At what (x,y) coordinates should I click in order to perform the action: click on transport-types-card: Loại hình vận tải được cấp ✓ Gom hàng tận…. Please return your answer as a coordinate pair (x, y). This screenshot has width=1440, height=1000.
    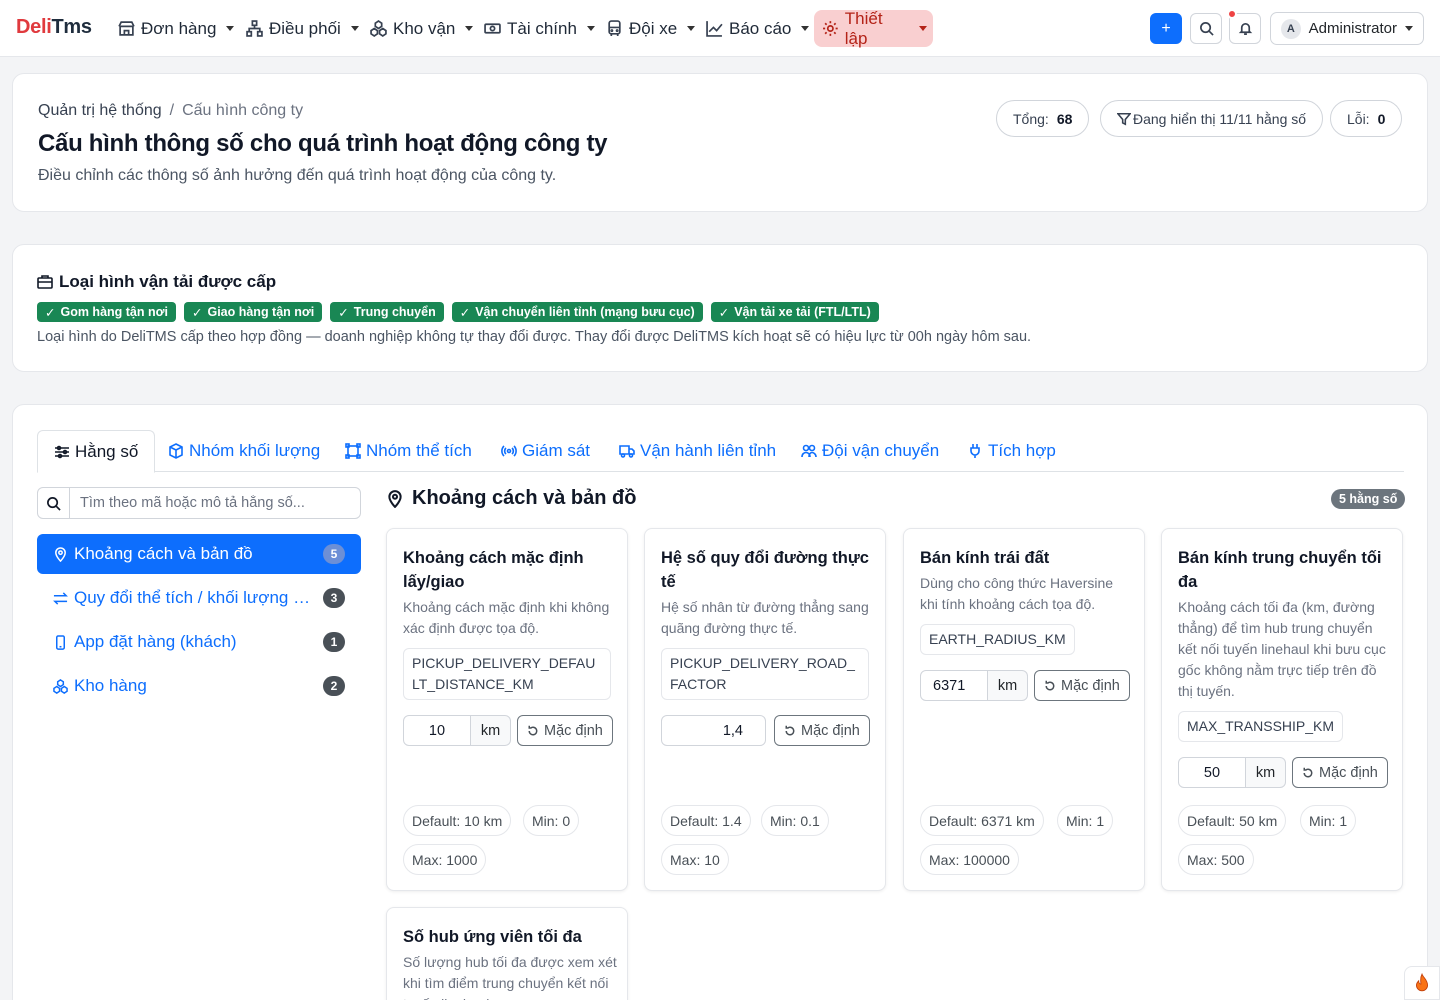
    Looking at the image, I should click on (720, 308).